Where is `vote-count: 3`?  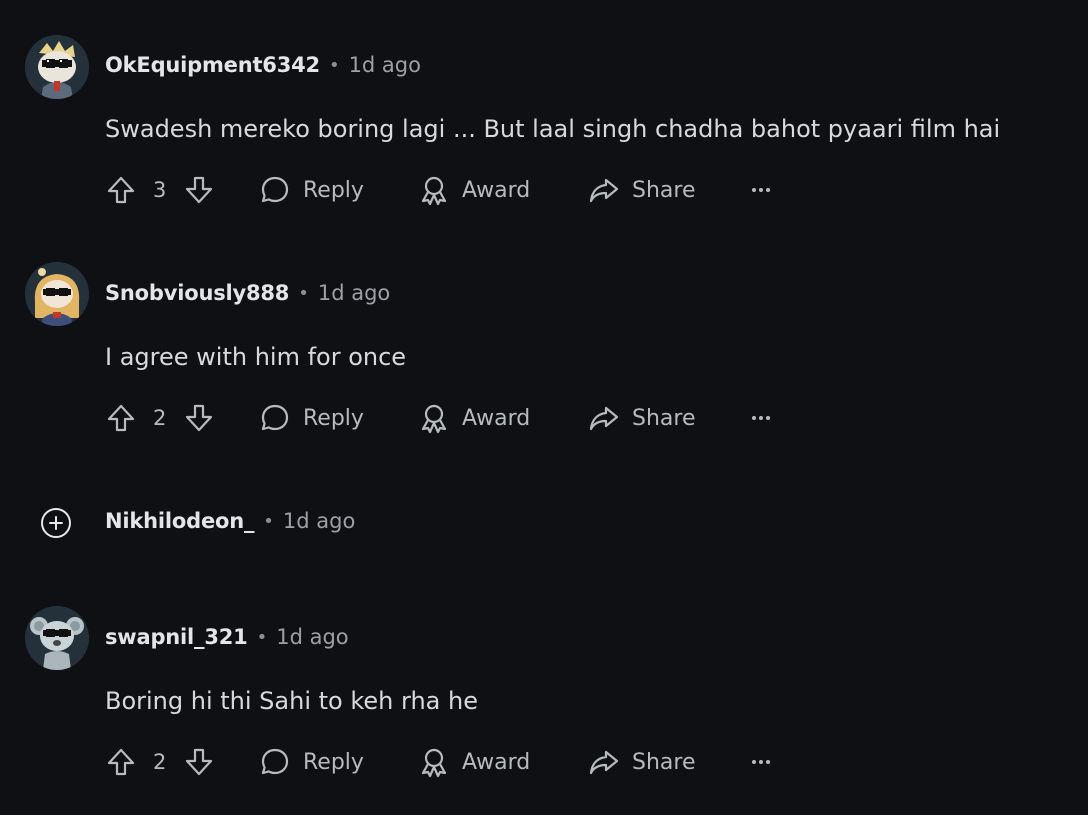 vote-count: 3 is located at coordinates (160, 190).